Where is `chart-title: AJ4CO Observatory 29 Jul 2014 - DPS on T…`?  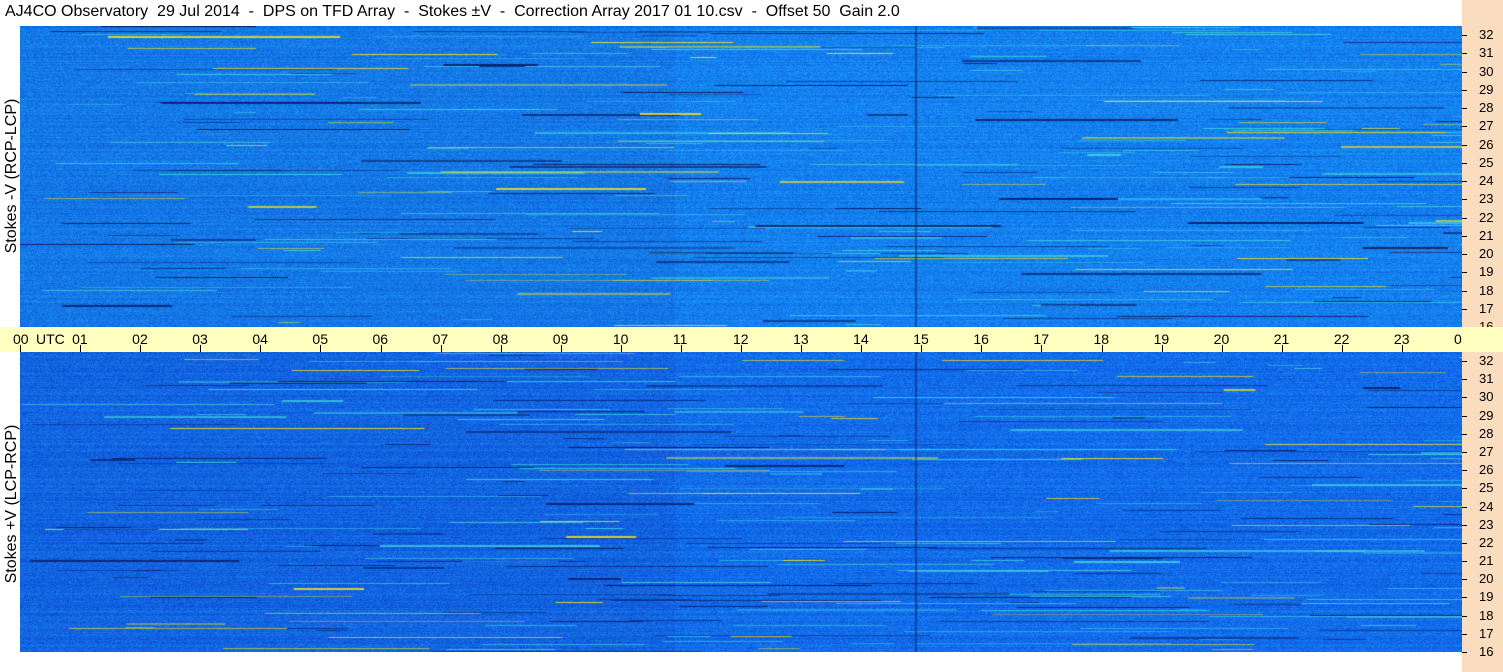 chart-title: AJ4CO Observatory 29 Jul 2014 - DPS on T… is located at coordinates (452, 11).